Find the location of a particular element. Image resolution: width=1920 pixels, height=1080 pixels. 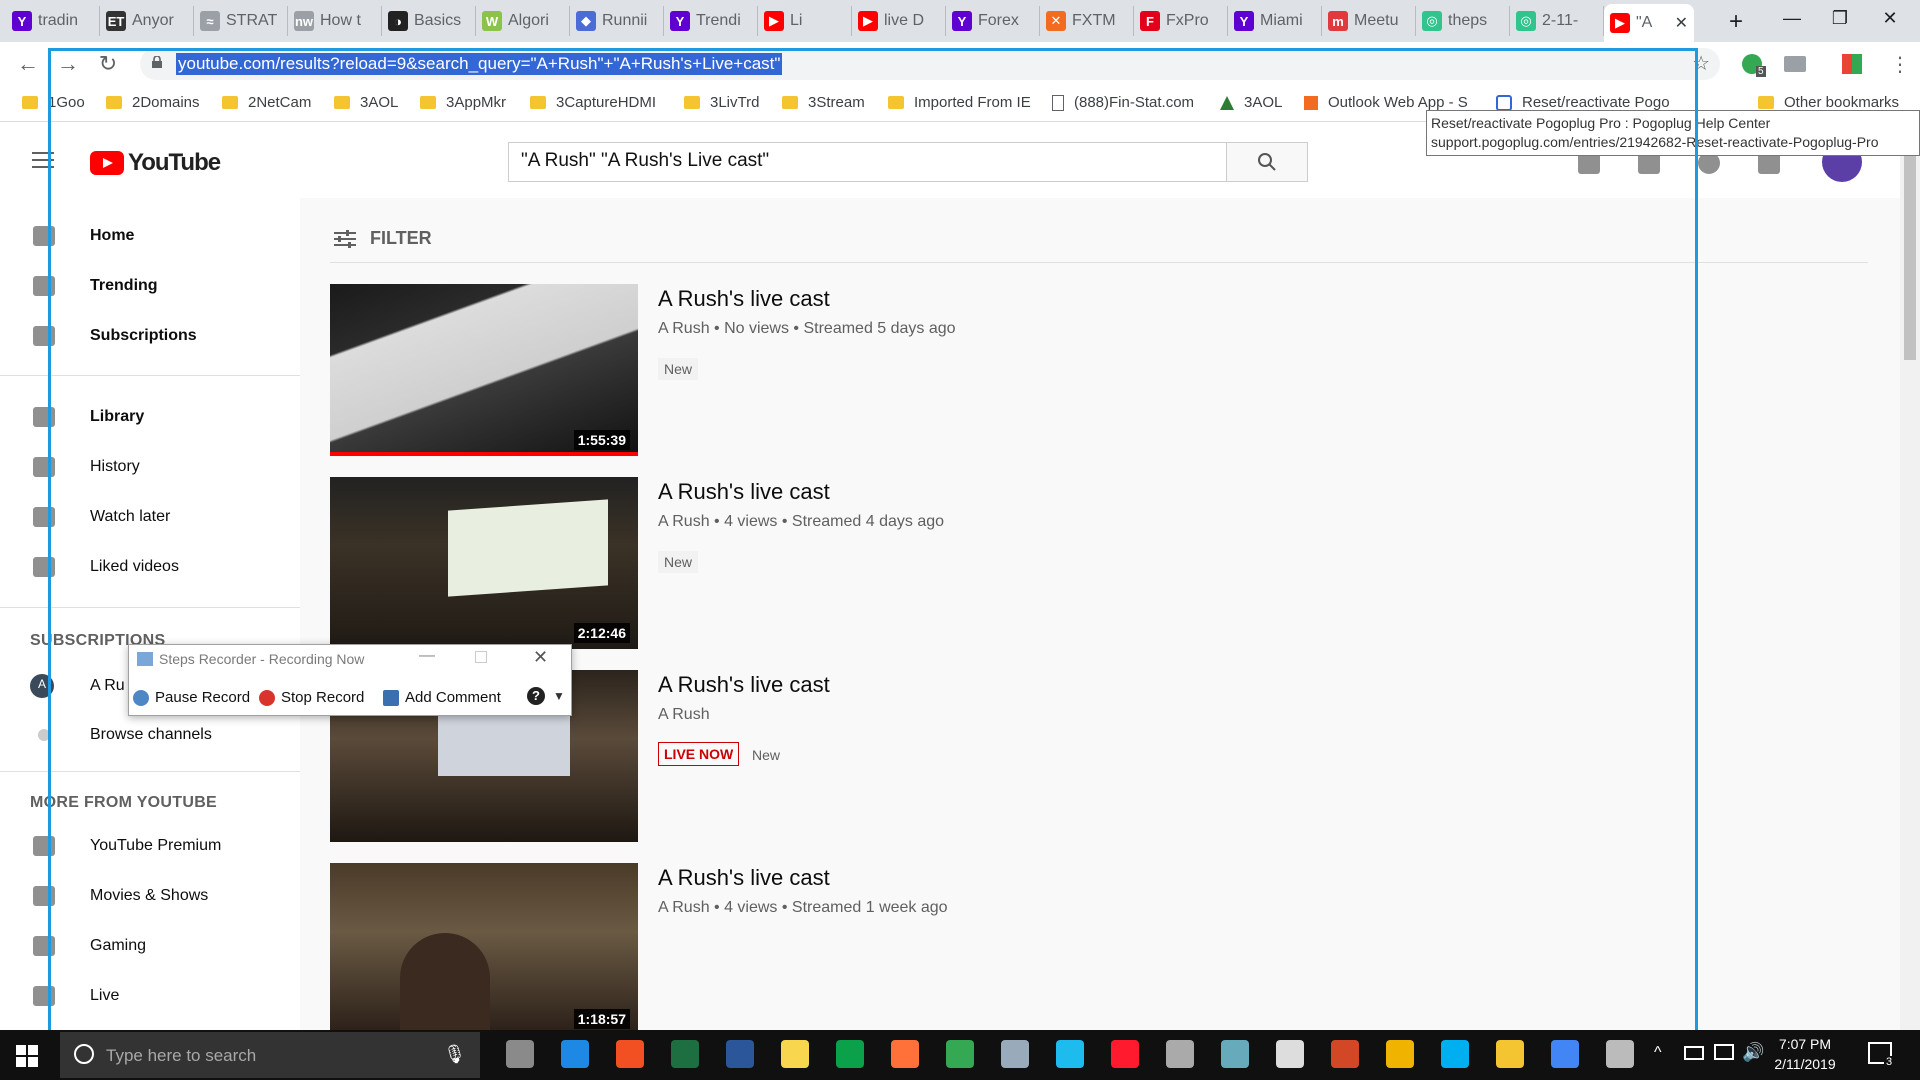

firefox-icon is located at coordinates (905, 1054).